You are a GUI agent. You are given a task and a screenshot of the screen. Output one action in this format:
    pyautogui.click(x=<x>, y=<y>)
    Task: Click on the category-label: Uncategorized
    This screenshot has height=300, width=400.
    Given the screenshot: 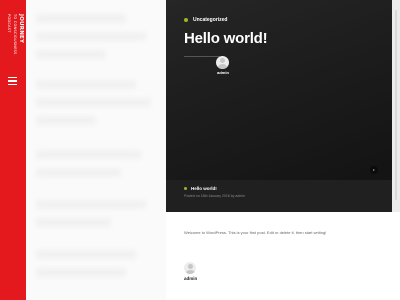 What is the action you would take?
    pyautogui.click(x=210, y=20)
    